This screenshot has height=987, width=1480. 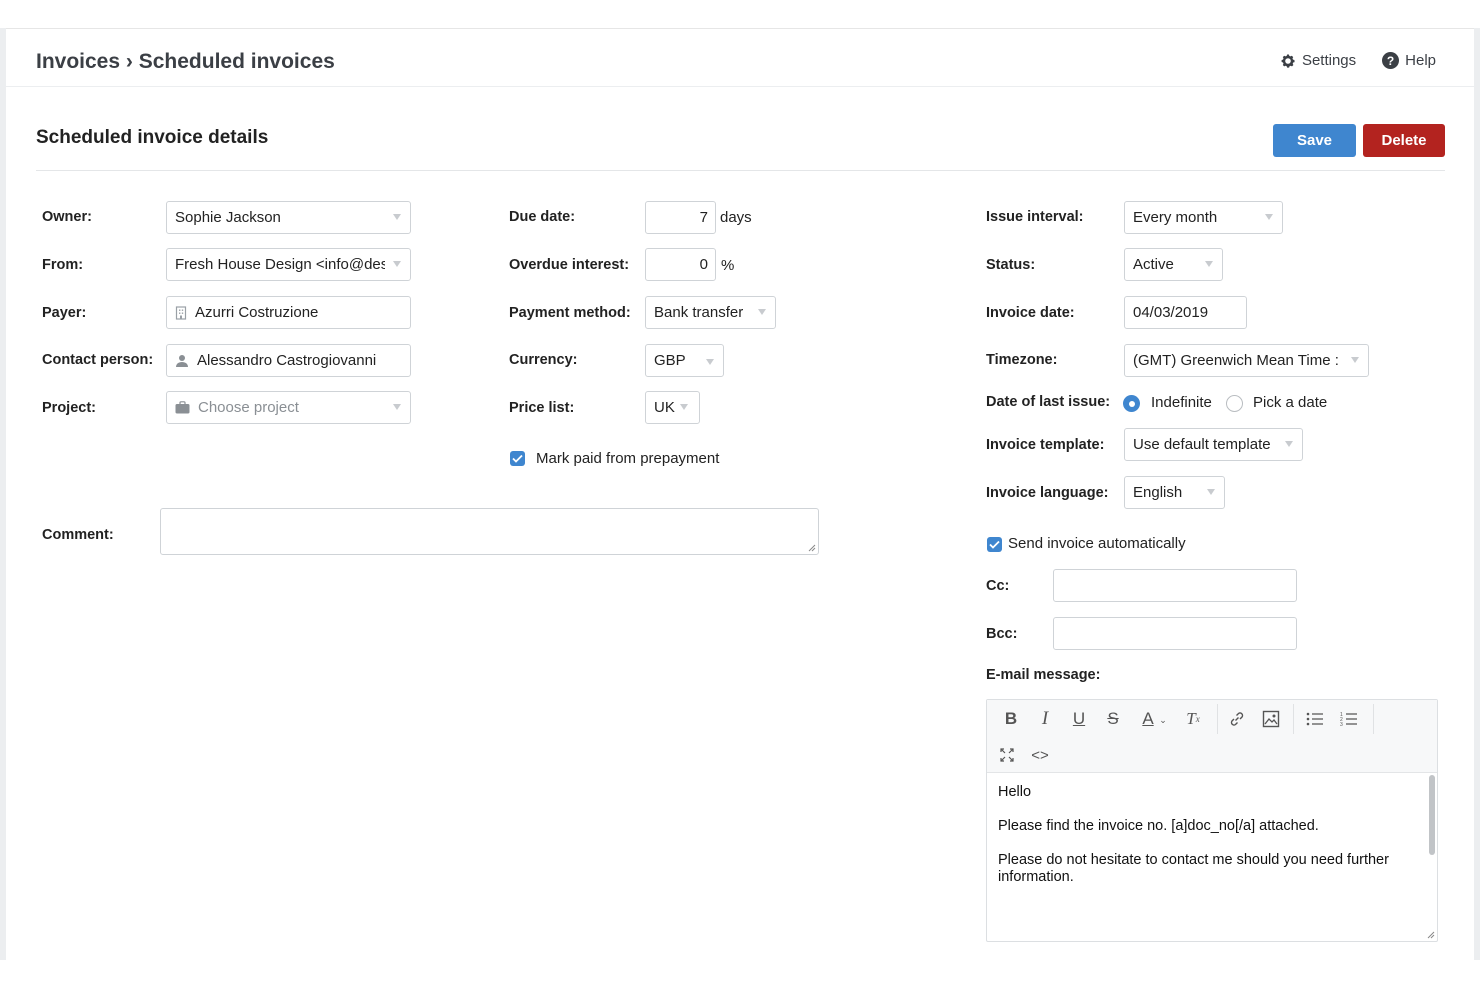 I want to click on top-strip, so click(x=740, y=14).